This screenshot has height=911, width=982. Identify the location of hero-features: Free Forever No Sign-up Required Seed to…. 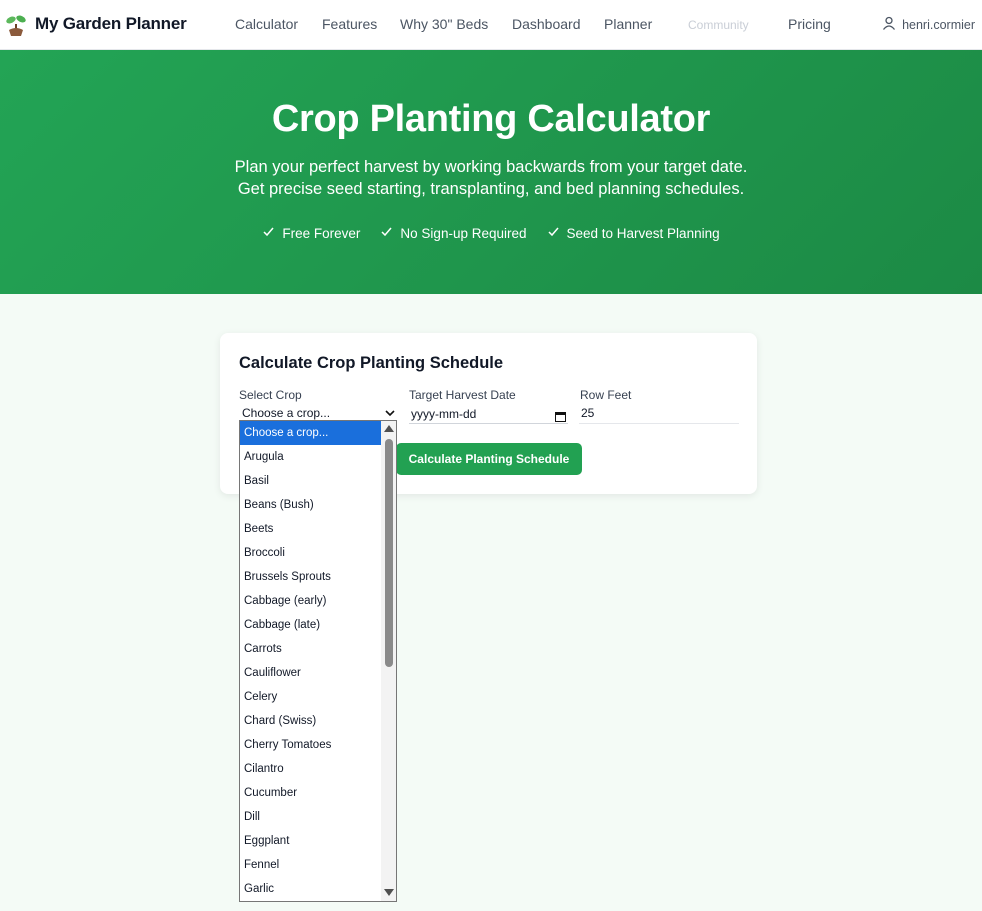
(491, 233).